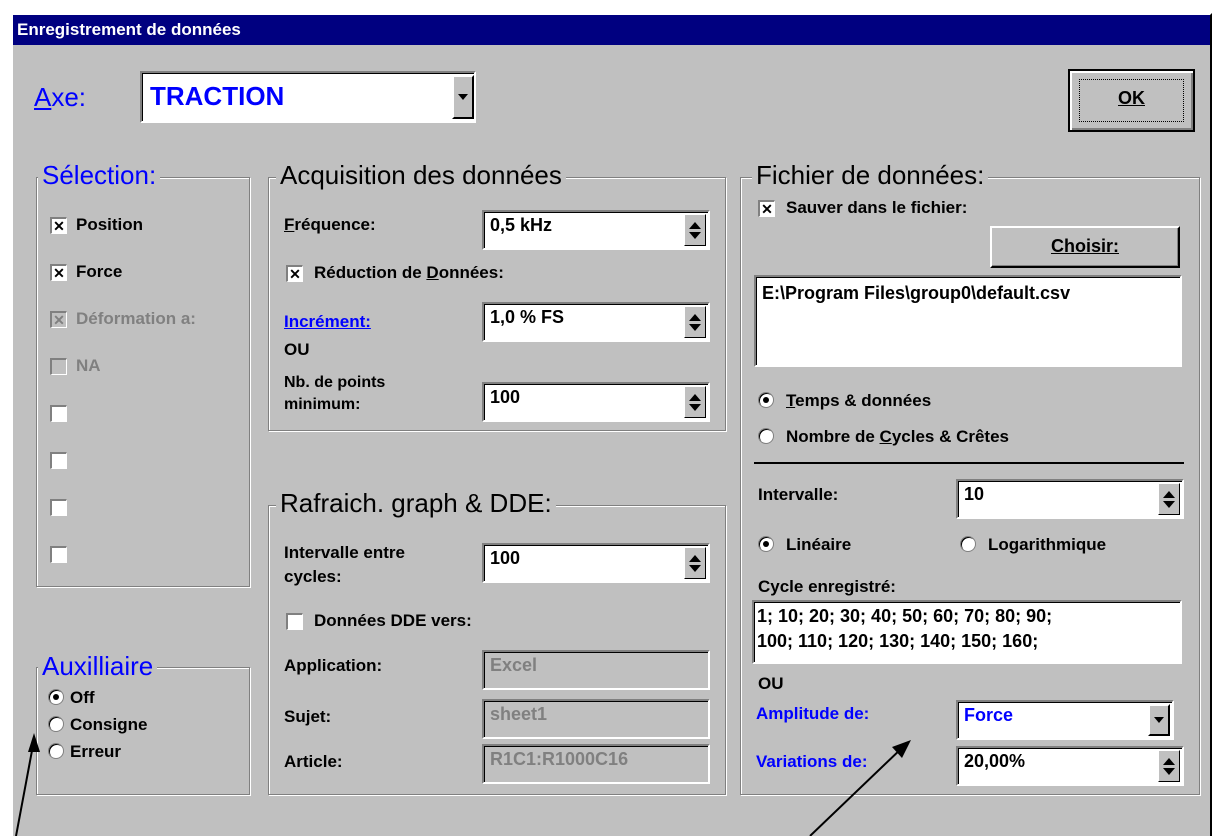 The height and width of the screenshot is (836, 1214). What do you see at coordinates (34, 742) in the screenshot?
I see `arrow-left-head` at bounding box center [34, 742].